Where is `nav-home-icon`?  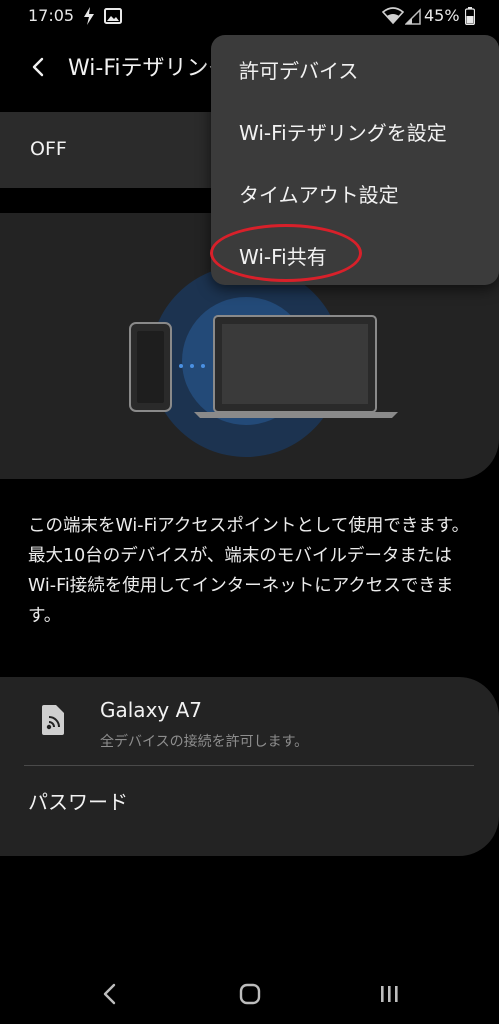 nav-home-icon is located at coordinates (250, 994).